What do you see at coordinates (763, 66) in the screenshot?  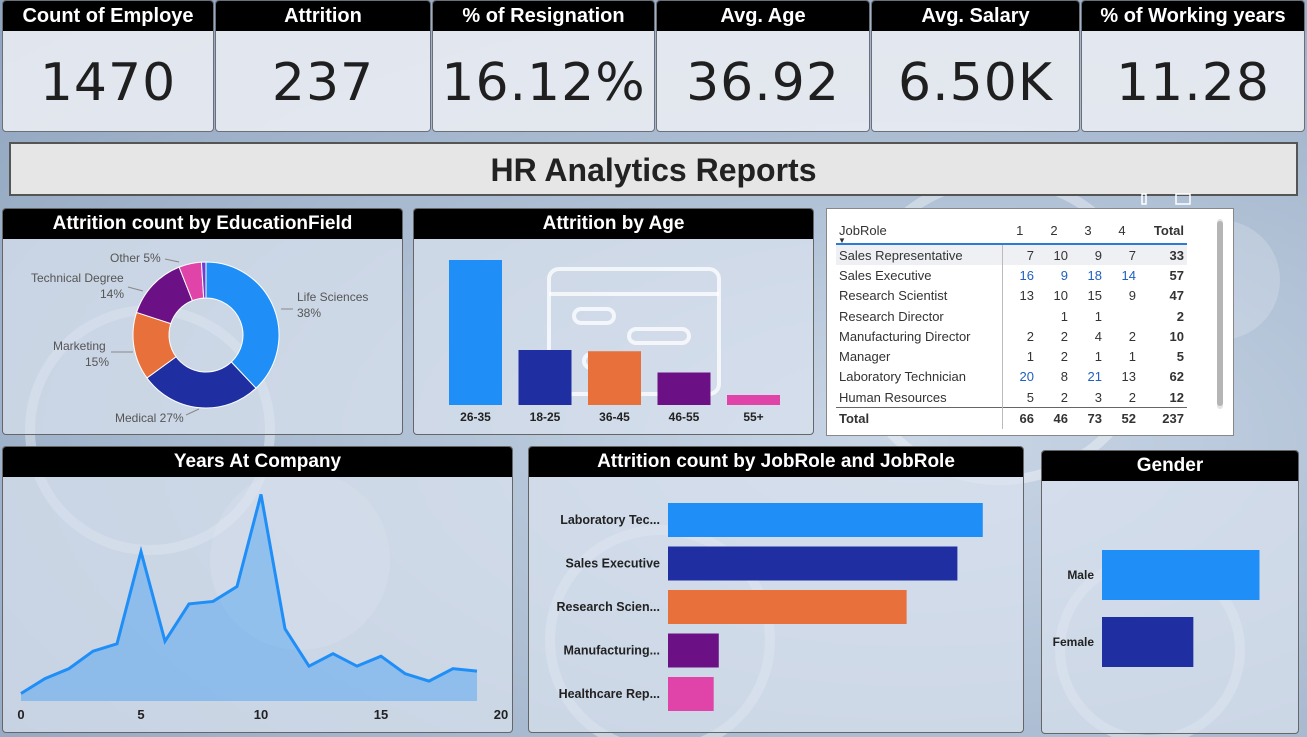 I see `kpi-card-avg-age: Avg. Age 36.92` at bounding box center [763, 66].